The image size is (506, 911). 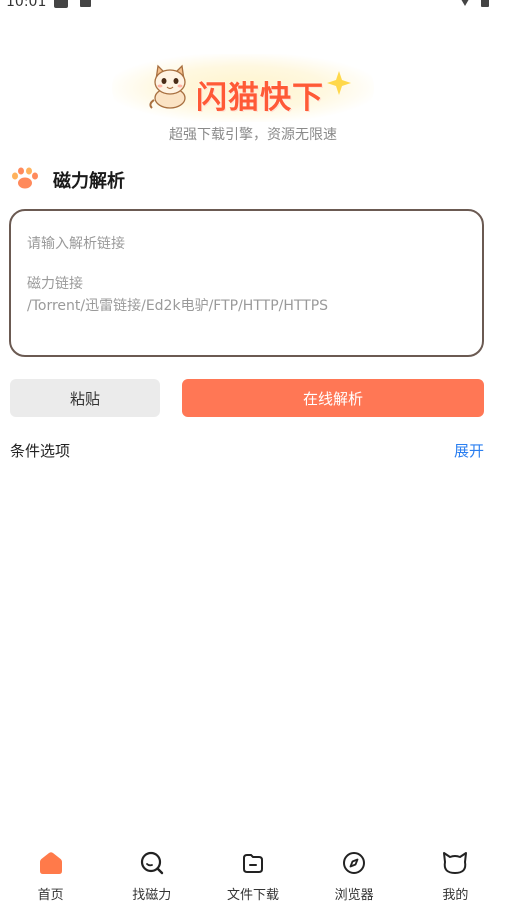 What do you see at coordinates (55, 284) in the screenshot?
I see `input-hint-line1: 磁力链接` at bounding box center [55, 284].